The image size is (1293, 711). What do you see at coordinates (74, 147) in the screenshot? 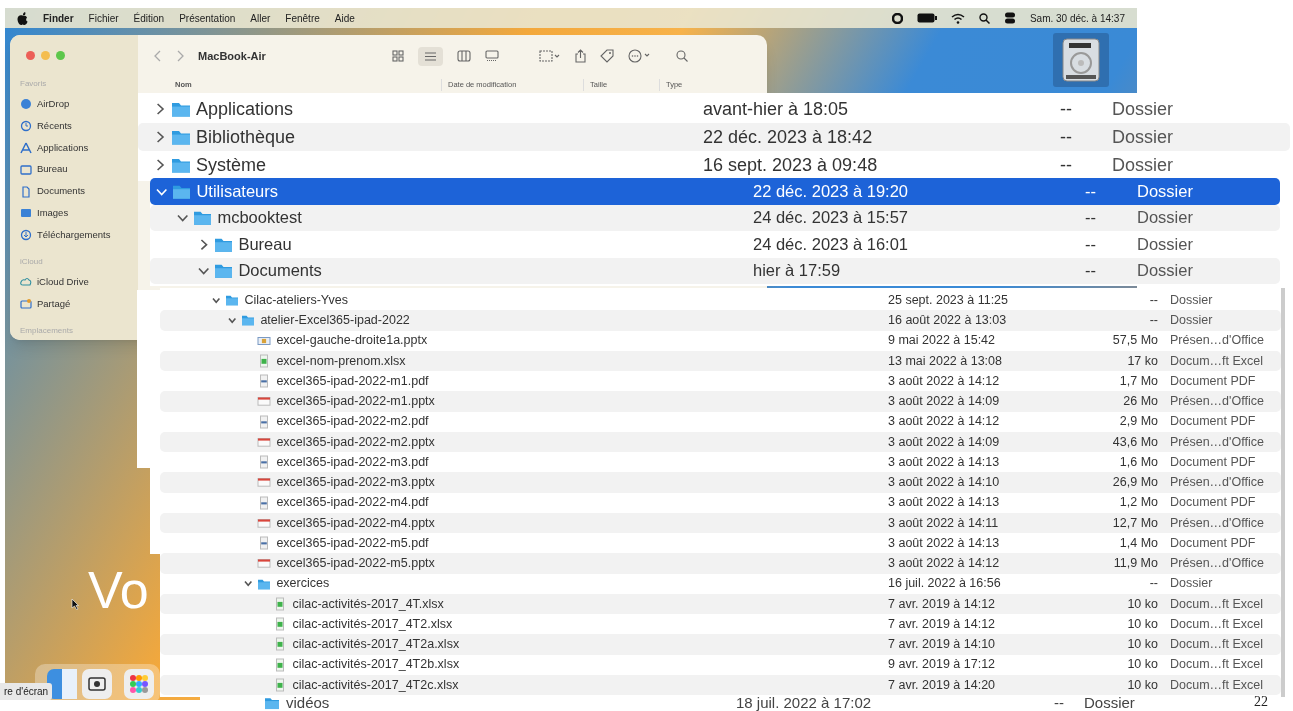
I see `sidebar-item: Applications` at bounding box center [74, 147].